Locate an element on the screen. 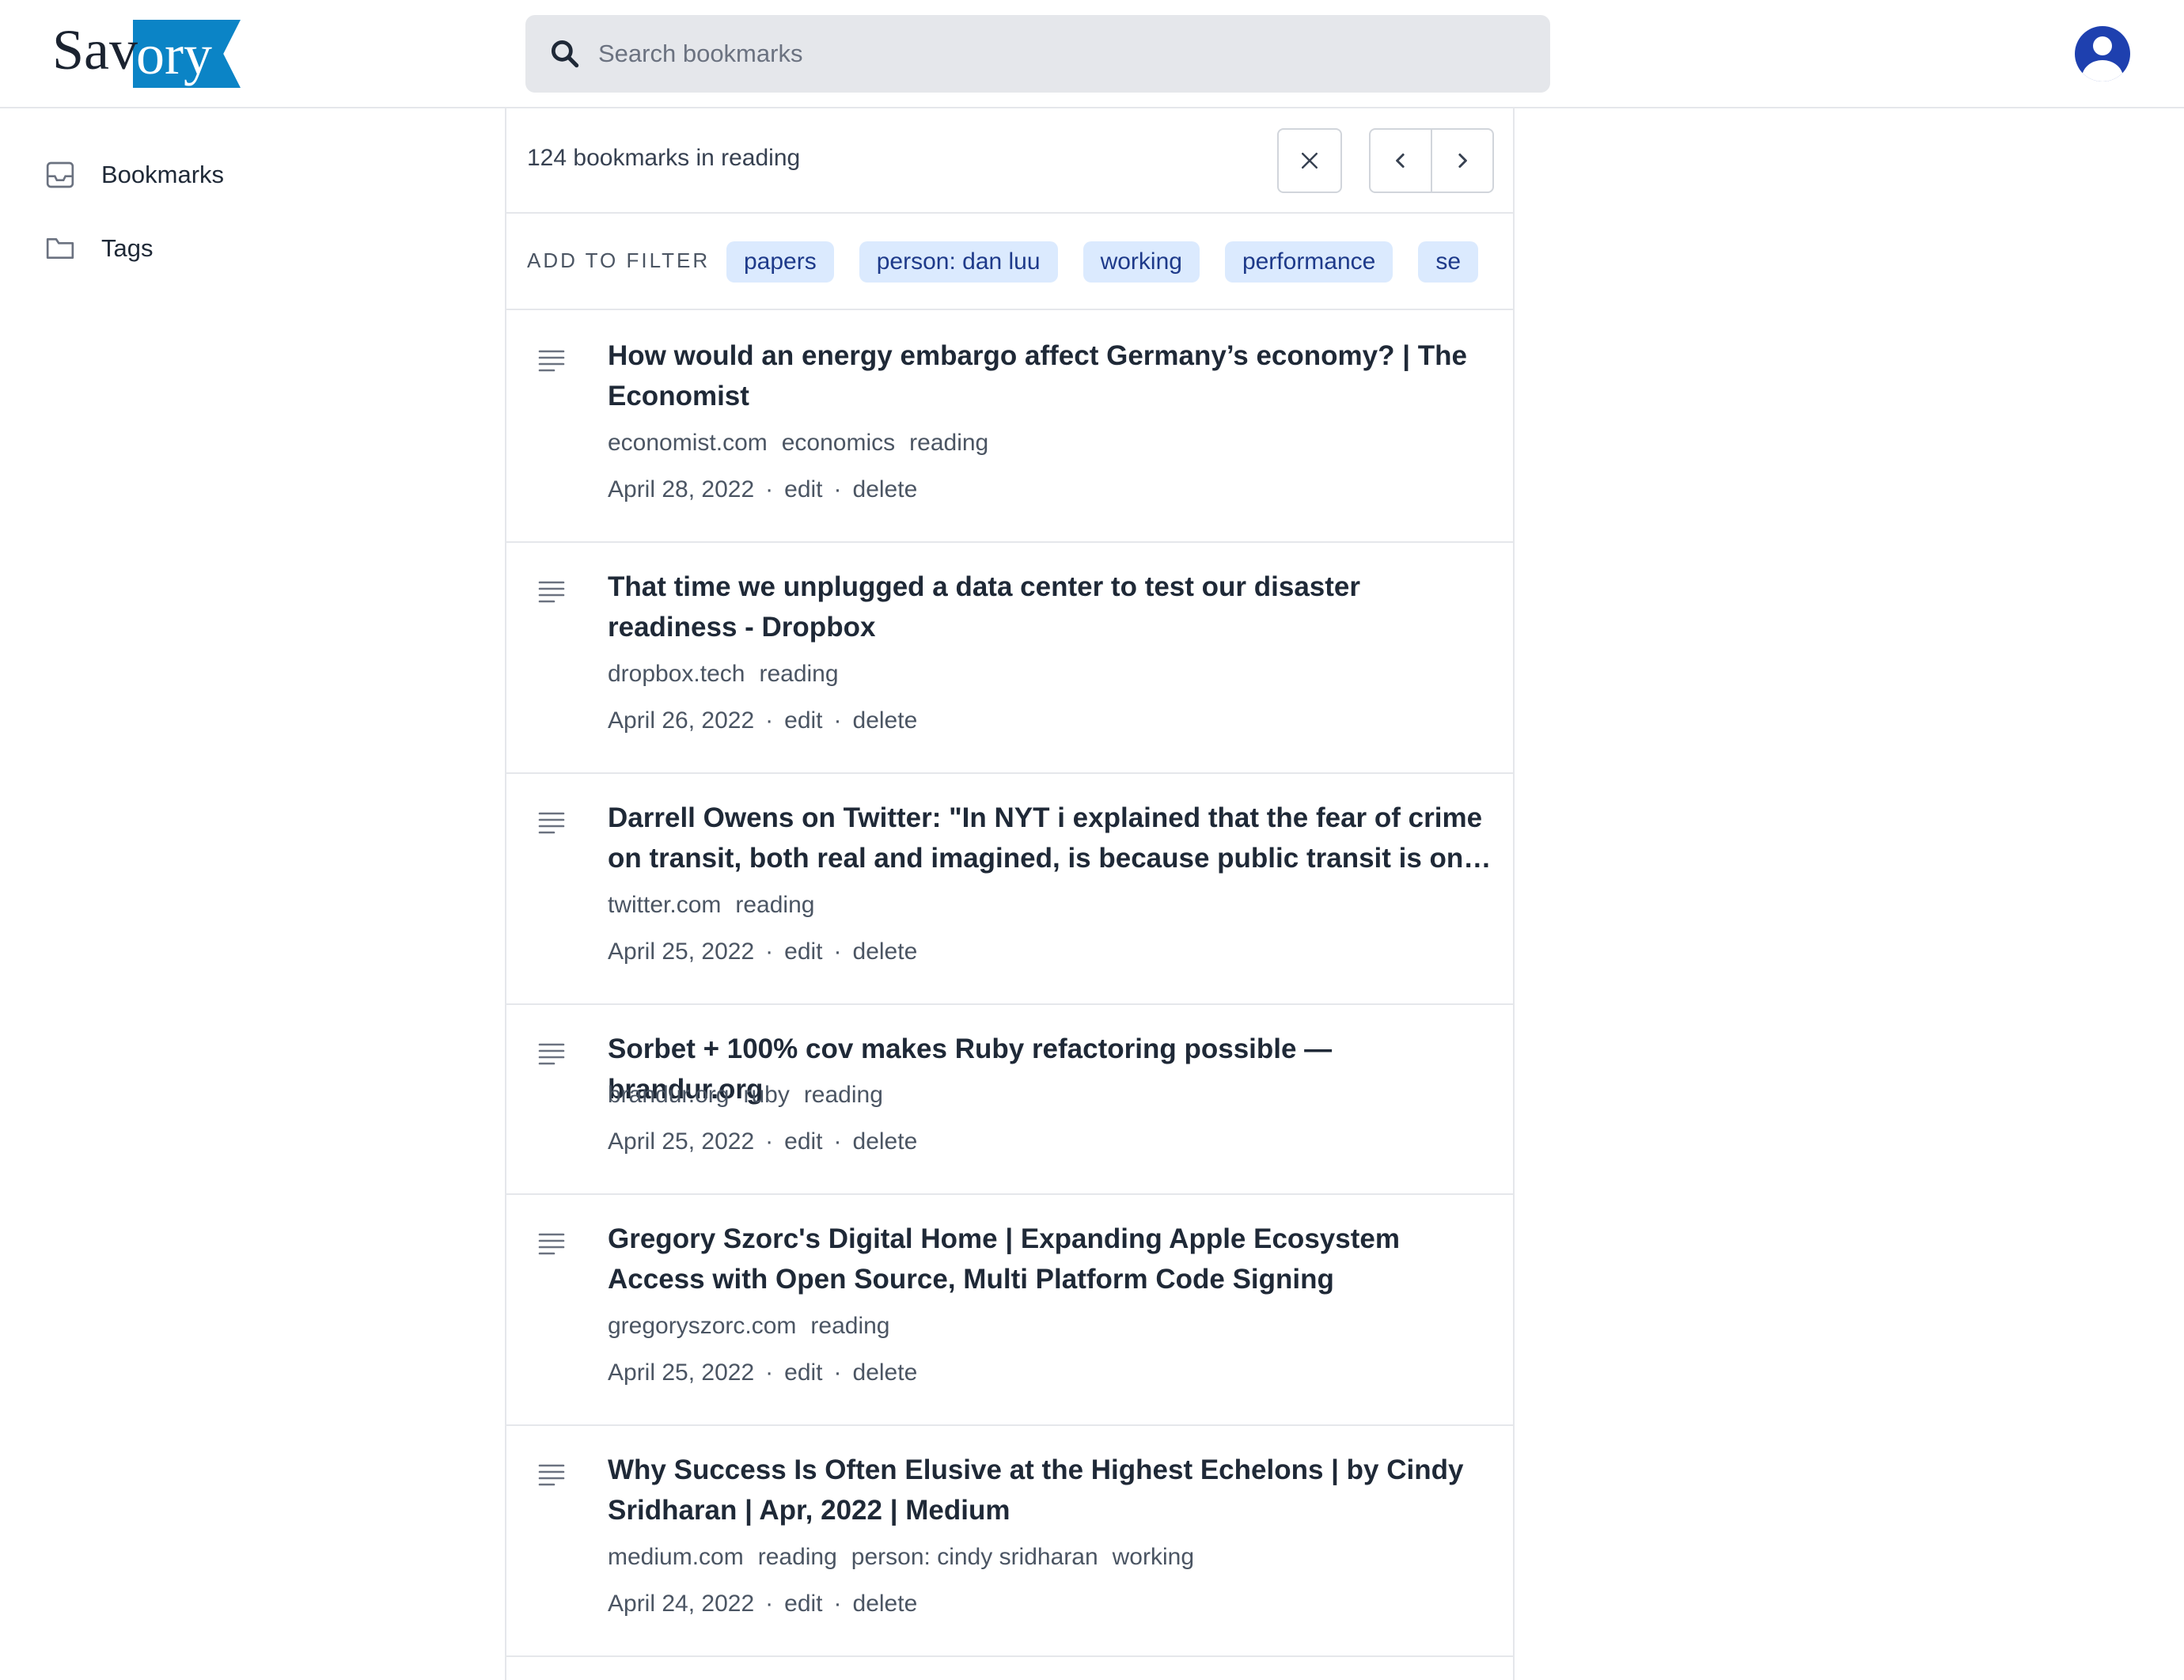 Image resolution: width=2184 pixels, height=1680 pixels. bookmark-domain: economist.com is located at coordinates (688, 443).